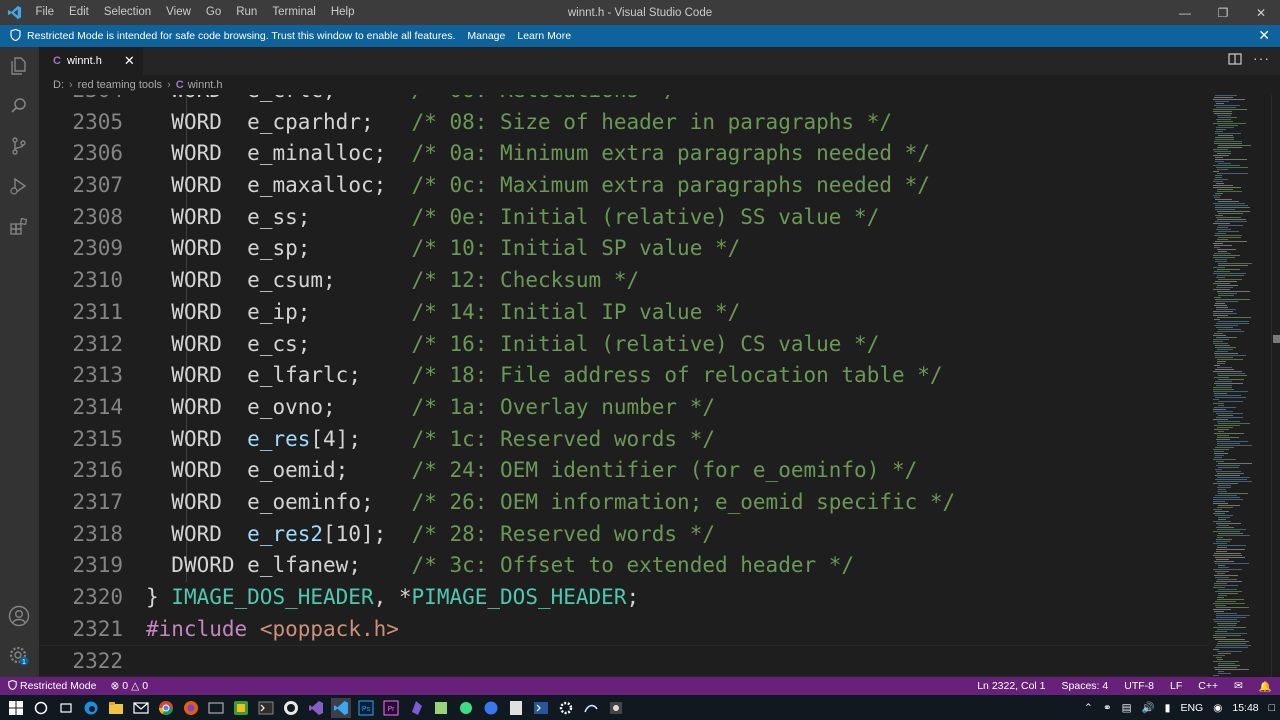  I want to click on tab-close-icon: ✕, so click(129, 61).